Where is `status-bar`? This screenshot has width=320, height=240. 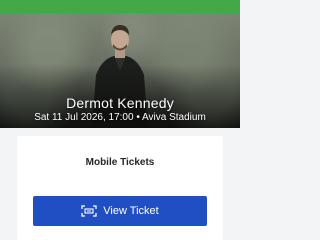 status-bar is located at coordinates (120, 6).